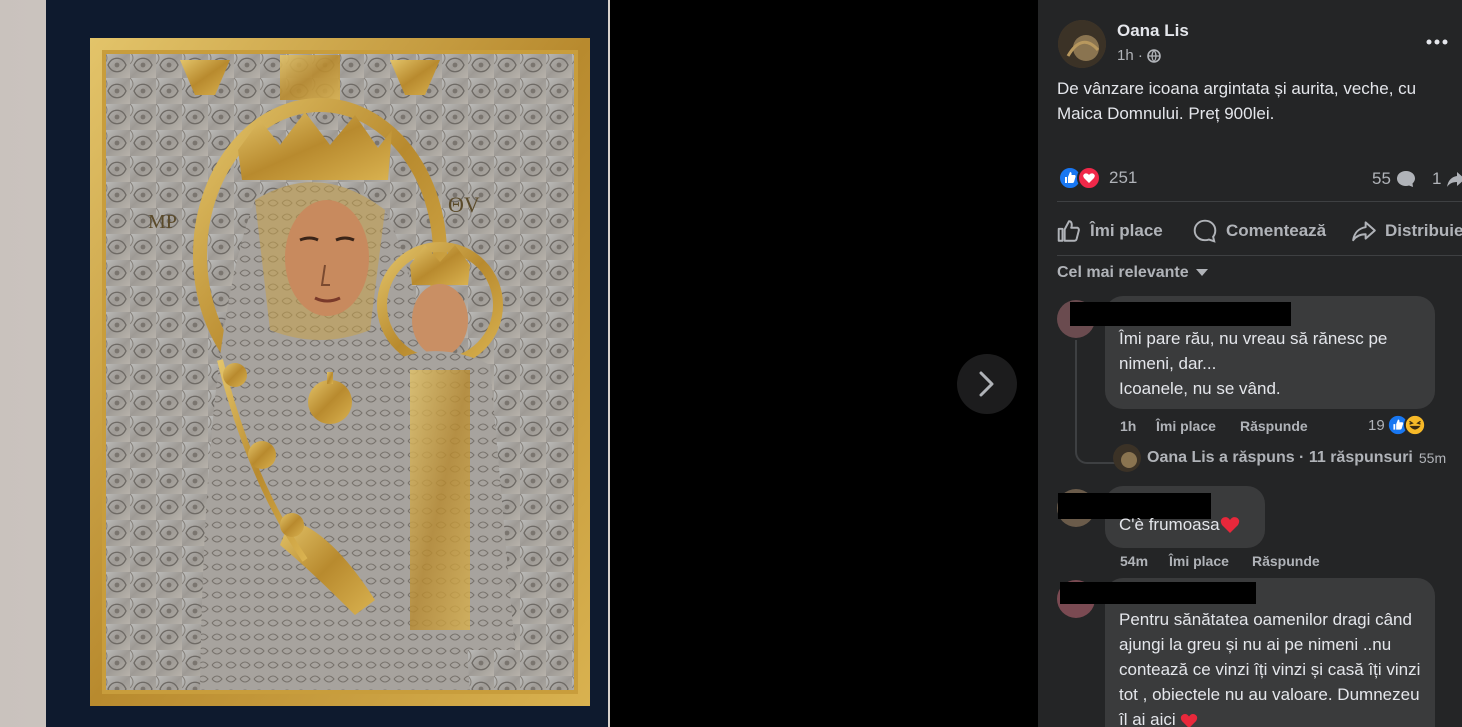  I want to click on comment-icon, so click(1205, 231).